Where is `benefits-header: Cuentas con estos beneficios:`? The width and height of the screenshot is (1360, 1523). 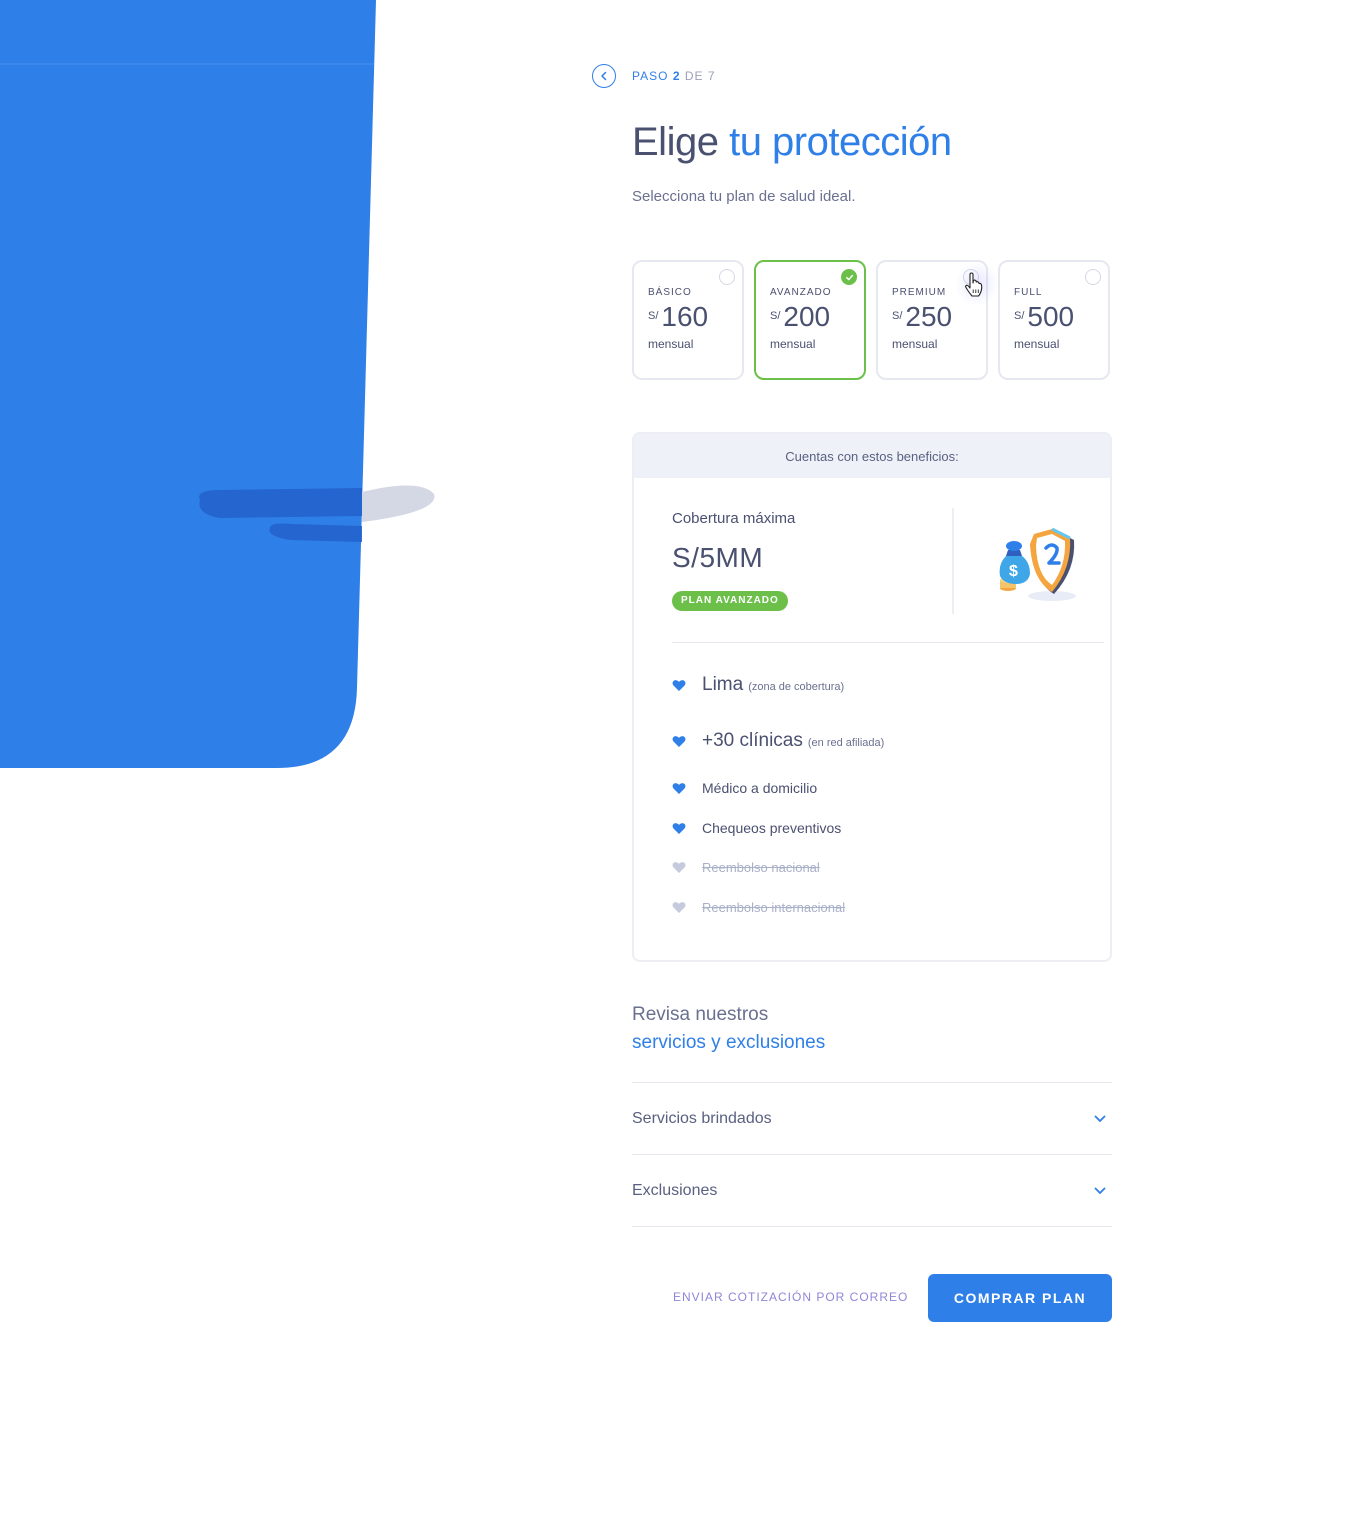 benefits-header: Cuentas con estos beneficios: is located at coordinates (872, 456).